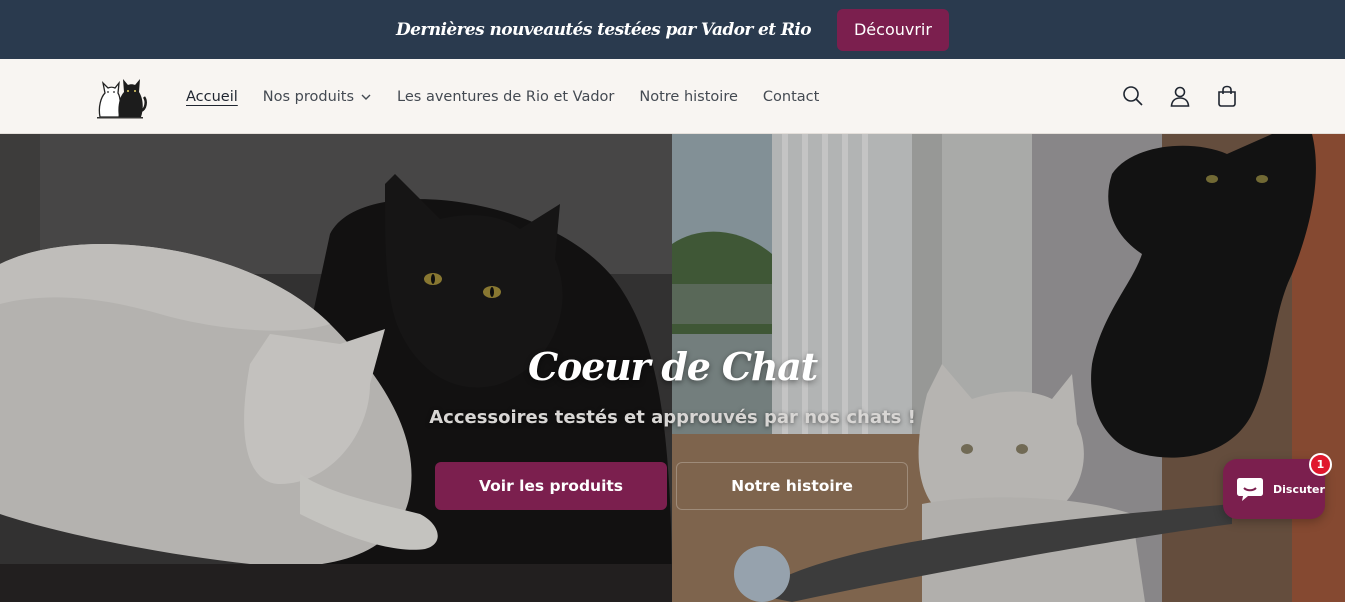 The image size is (1345, 602). Describe the element at coordinates (792, 486) in the screenshot. I see `our-story-button: Notre histoire` at that location.